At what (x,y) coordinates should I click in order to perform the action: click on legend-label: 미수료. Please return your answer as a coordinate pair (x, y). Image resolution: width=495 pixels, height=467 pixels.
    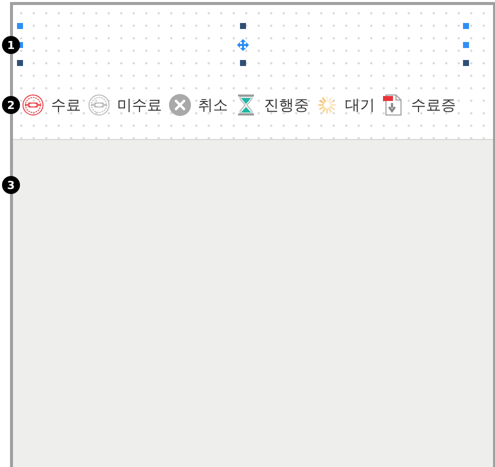
    Looking at the image, I should click on (139, 105).